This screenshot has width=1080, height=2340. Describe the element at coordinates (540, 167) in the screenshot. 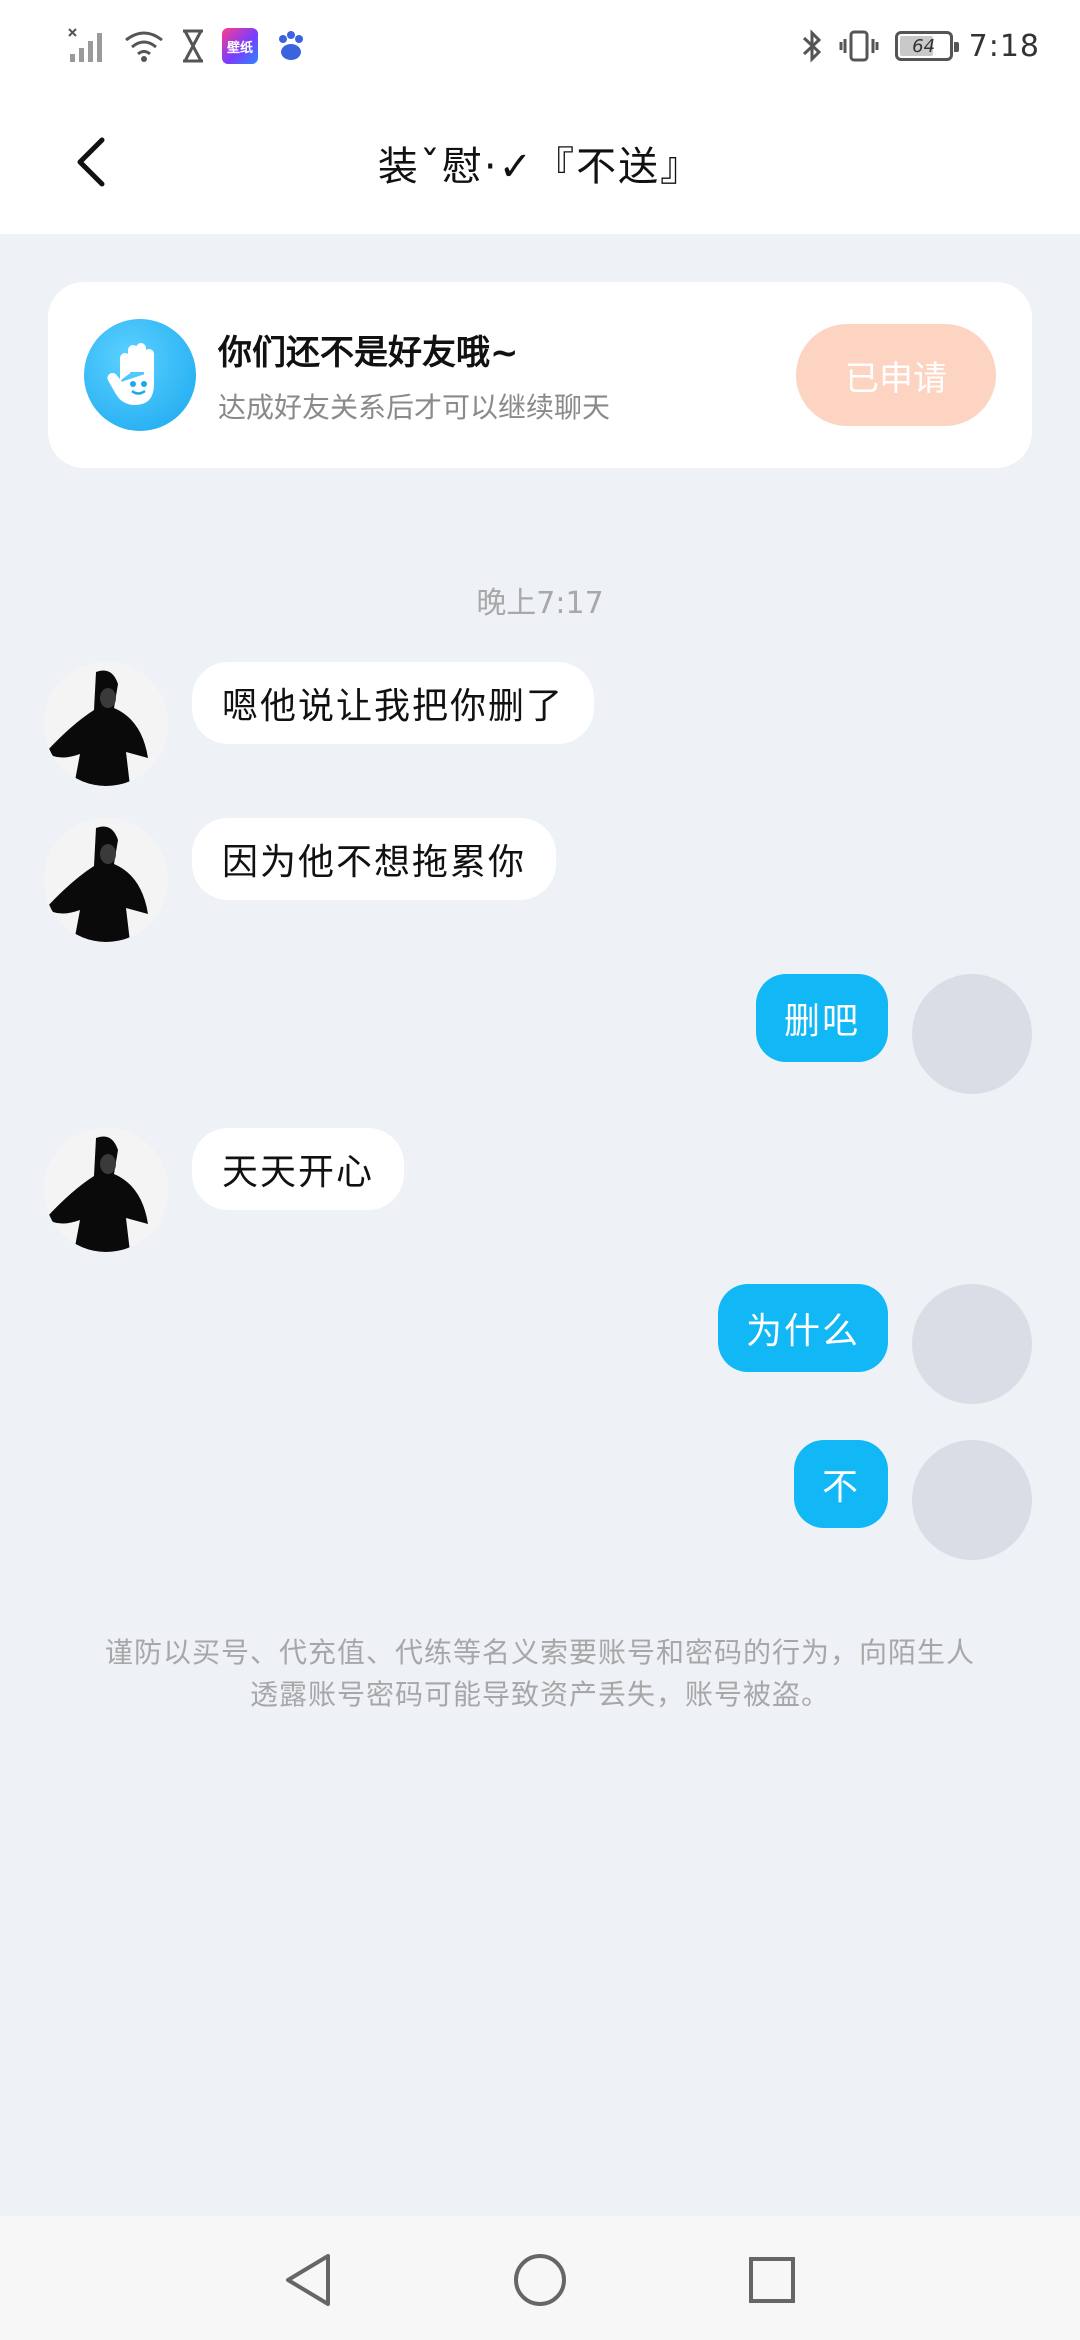

I see `chat-title: 装ˇ慰·✓『不送』` at that location.